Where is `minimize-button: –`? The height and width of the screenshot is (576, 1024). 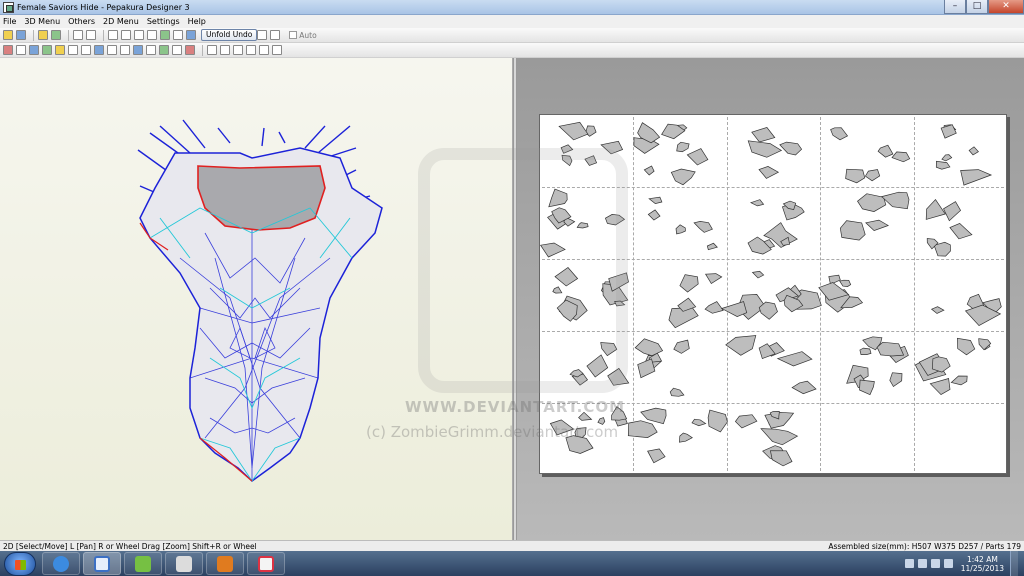
minimize-button: – is located at coordinates (955, 7).